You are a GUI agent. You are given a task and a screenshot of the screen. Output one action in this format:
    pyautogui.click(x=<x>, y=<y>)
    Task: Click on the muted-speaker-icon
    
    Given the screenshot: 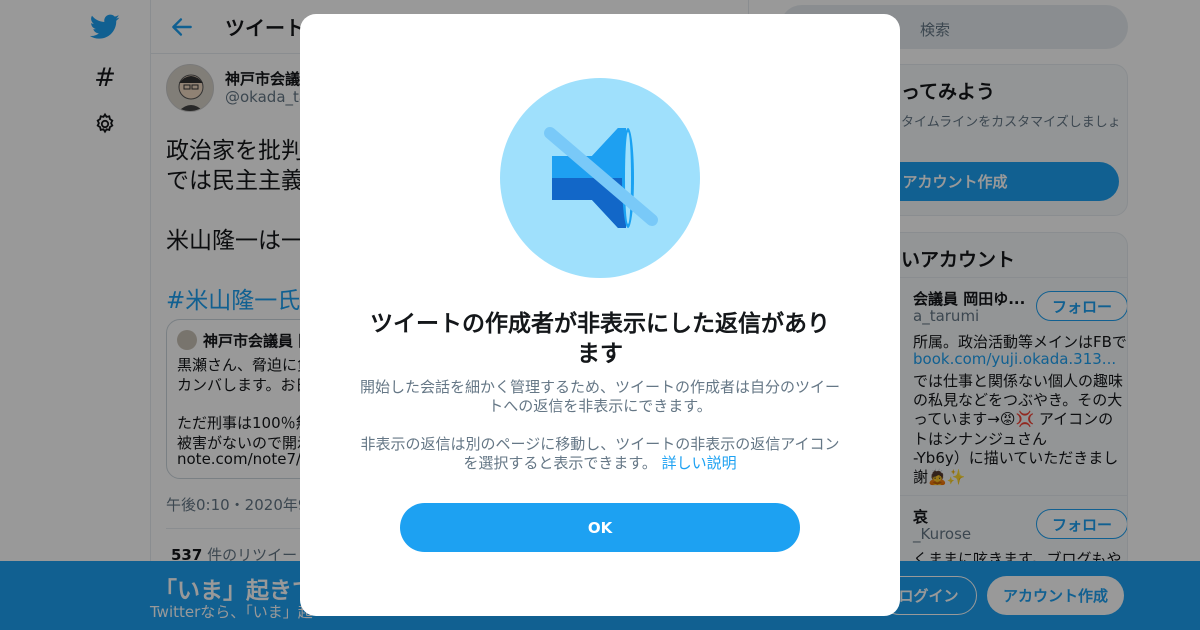 What is the action you would take?
    pyautogui.click(x=600, y=178)
    